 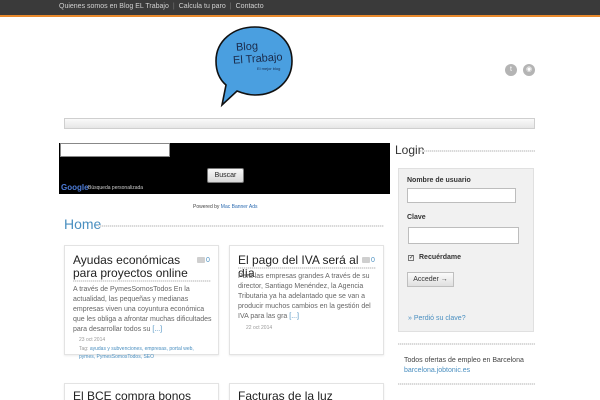 What do you see at coordinates (92, 340) in the screenshot?
I see `post-date: 23 oct 2014` at bounding box center [92, 340].